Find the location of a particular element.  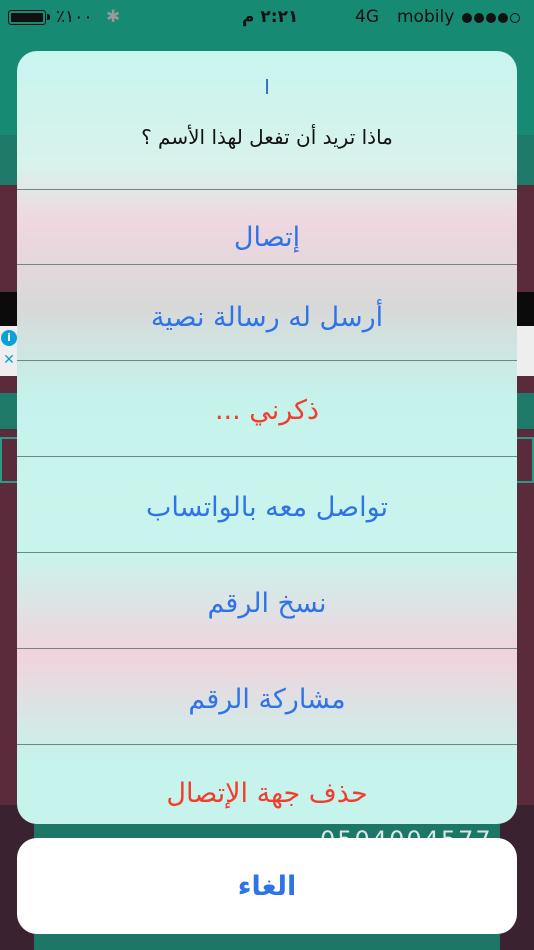

share-number-button: مشاركة الرقم is located at coordinates (267, 699).